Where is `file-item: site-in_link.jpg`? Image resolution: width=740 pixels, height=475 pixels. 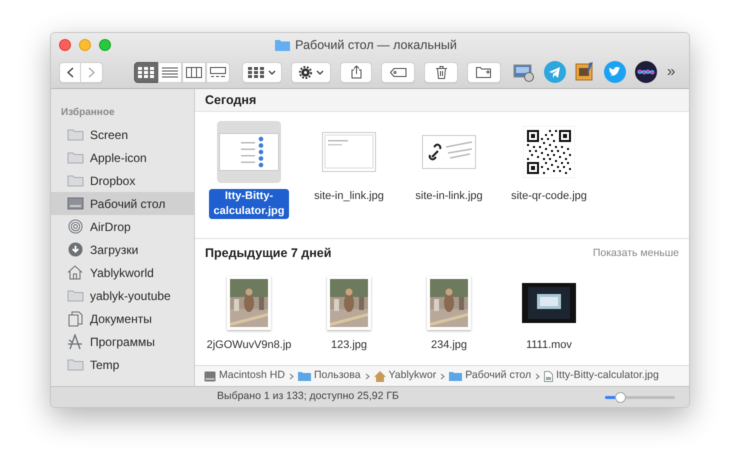
file-item: site-in_link.jpg is located at coordinates (349, 179).